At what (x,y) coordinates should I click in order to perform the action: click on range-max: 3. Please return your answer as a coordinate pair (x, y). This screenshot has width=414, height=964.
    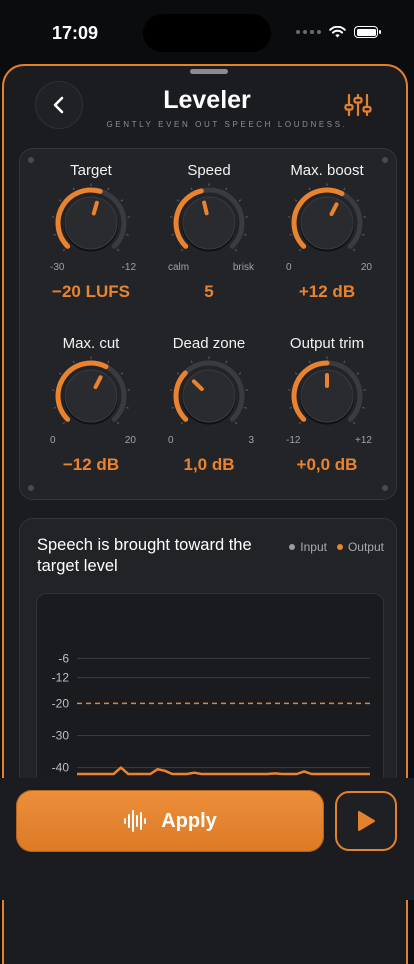
    Looking at the image, I should click on (251, 440).